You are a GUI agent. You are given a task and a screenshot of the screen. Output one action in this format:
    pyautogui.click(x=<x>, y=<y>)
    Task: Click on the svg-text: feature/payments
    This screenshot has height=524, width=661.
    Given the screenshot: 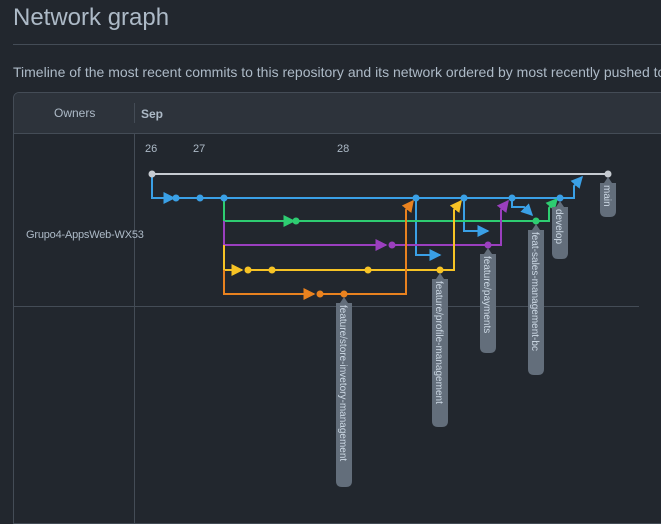 What is the action you would take?
    pyautogui.click(x=486, y=294)
    